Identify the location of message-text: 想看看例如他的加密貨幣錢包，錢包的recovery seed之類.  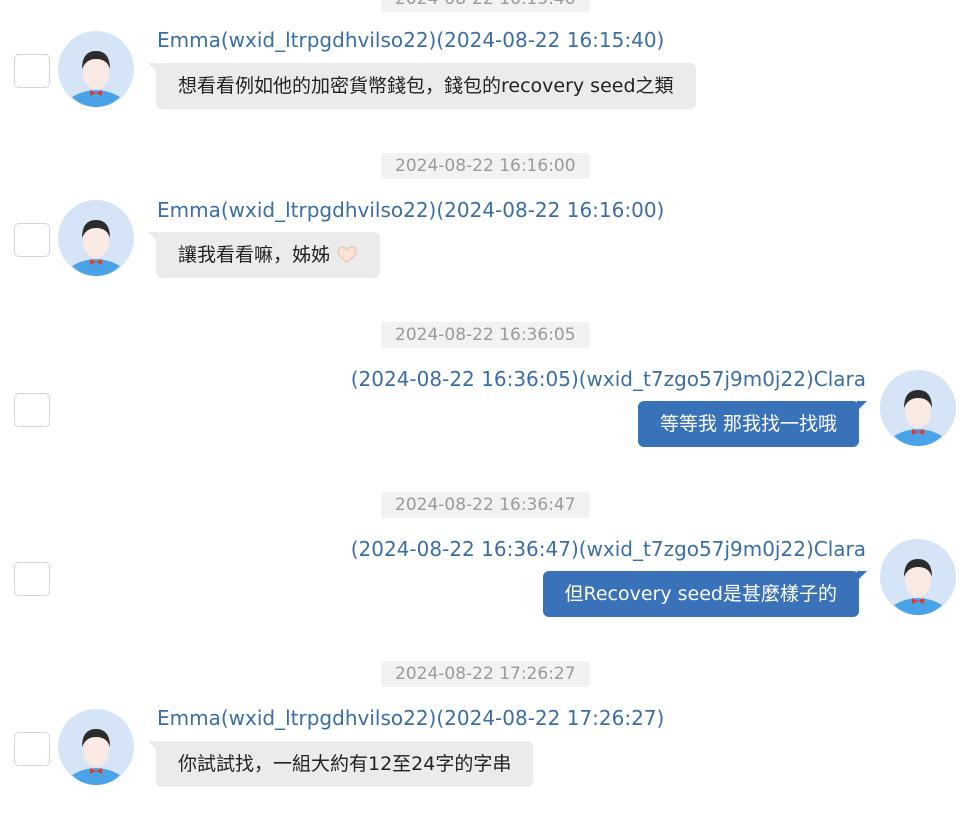
(426, 86).